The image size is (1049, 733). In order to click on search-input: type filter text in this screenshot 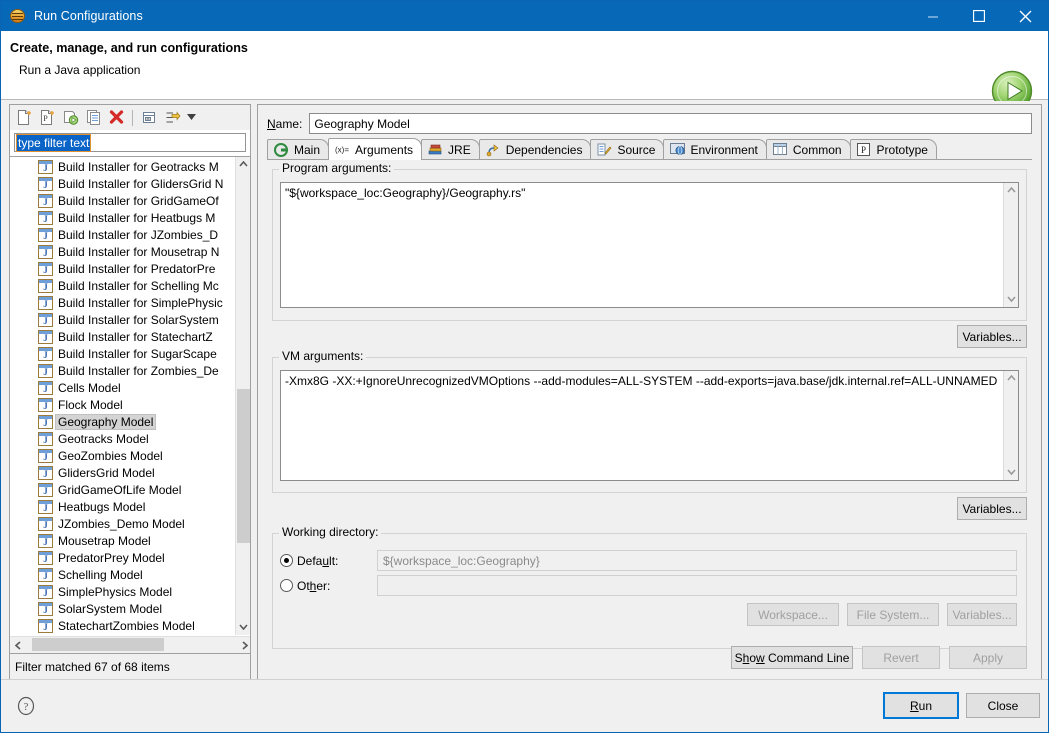, I will do `click(130, 142)`.